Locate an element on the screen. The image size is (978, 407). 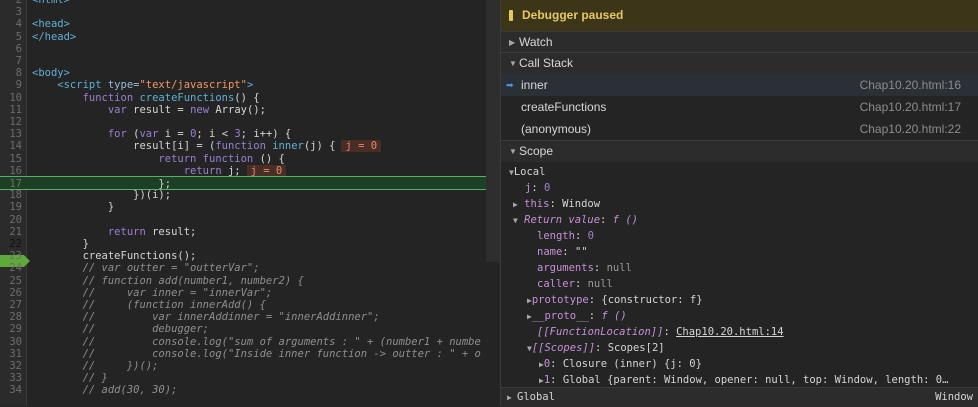
scope-row-name: name: "" is located at coordinates (562, 252).